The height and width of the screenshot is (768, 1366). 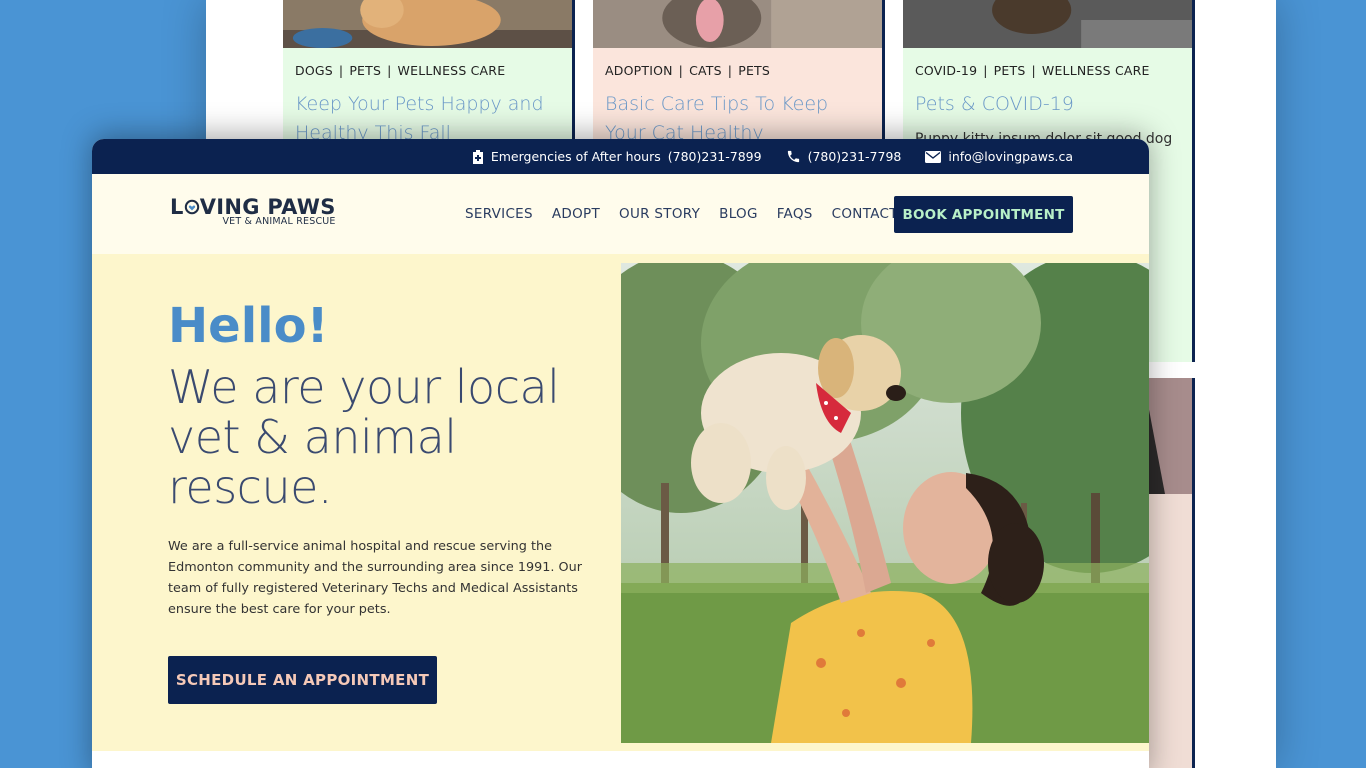 I want to click on below-hero-section, so click(x=620, y=759).